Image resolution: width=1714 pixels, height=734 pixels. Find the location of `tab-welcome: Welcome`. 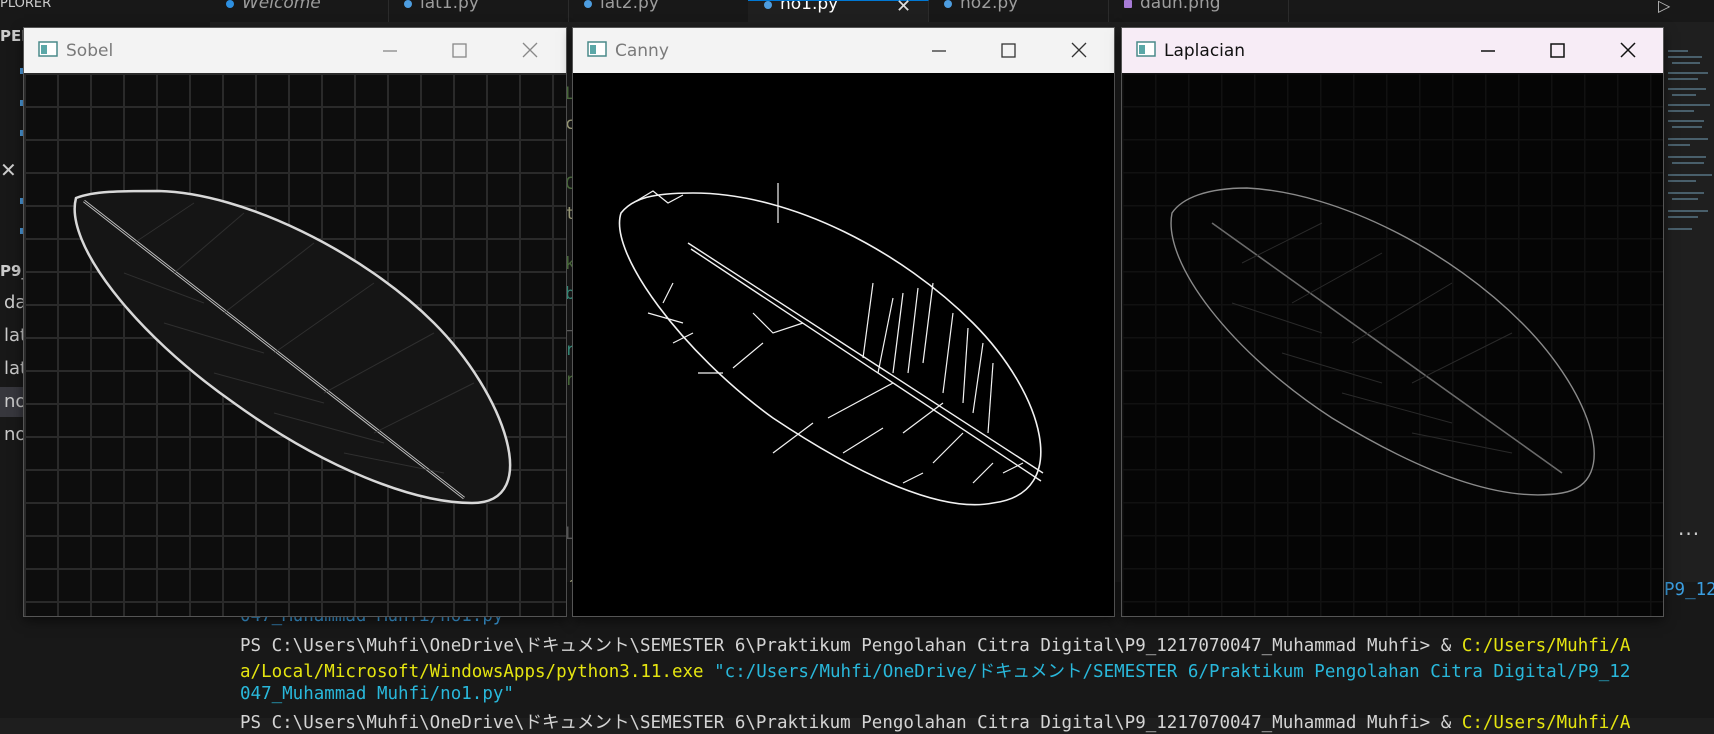

tab-welcome: Welcome is located at coordinates (299, 11).